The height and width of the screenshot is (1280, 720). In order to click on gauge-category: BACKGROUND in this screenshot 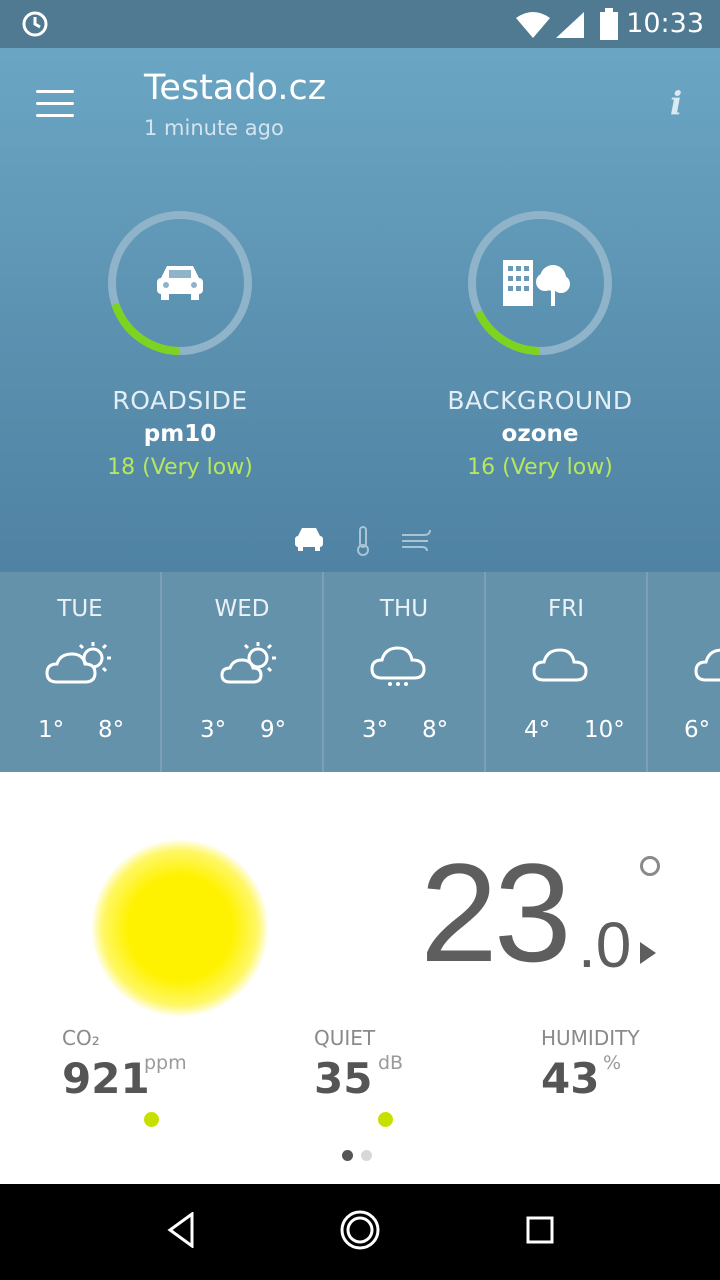, I will do `click(540, 400)`.